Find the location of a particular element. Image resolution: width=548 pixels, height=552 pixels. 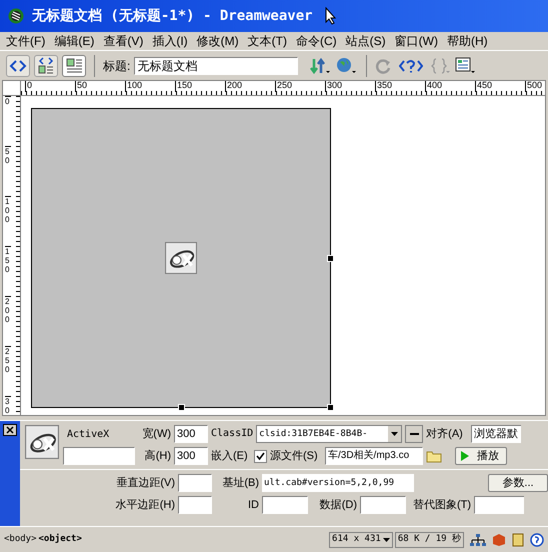

alt-field is located at coordinates (499, 505).